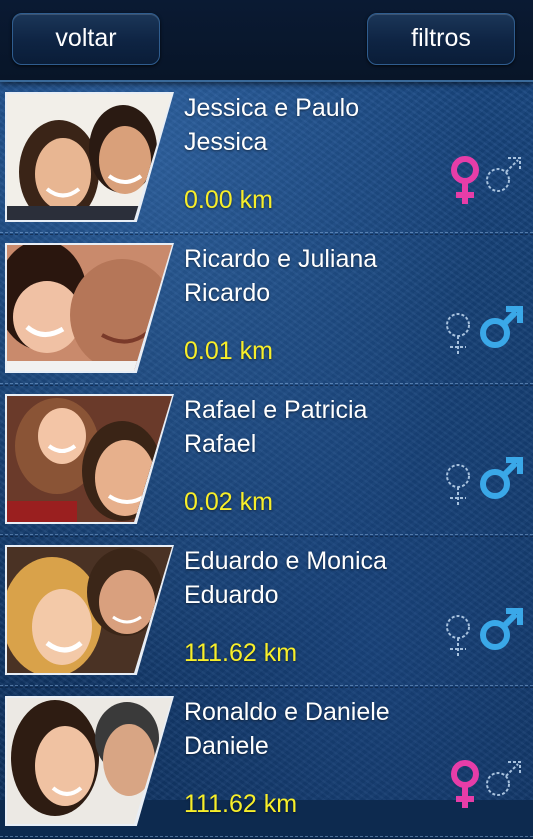 This screenshot has width=533, height=839. Describe the element at coordinates (285, 561) in the screenshot. I see `couple-names: Eduardo e Monica` at that location.